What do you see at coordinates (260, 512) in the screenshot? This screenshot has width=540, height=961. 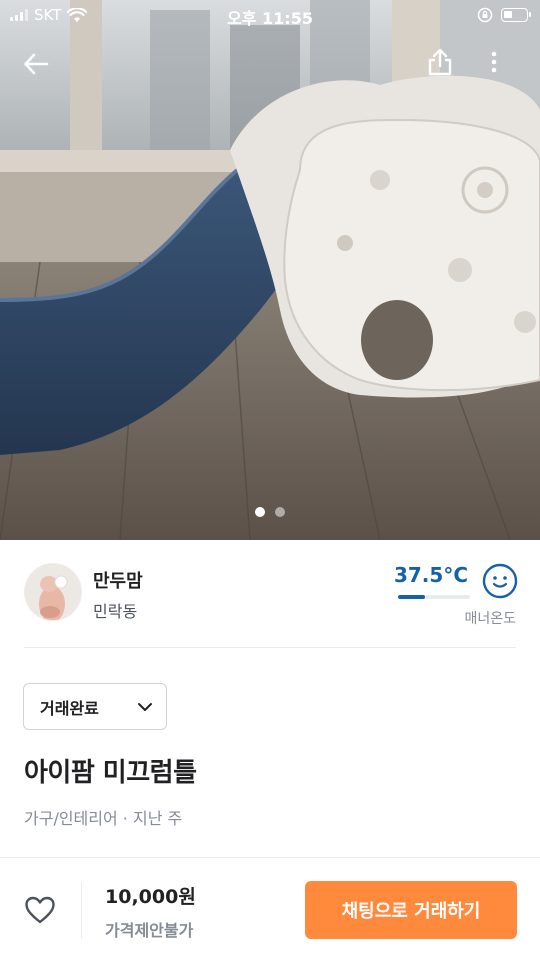 I see `pager-dot-active` at bounding box center [260, 512].